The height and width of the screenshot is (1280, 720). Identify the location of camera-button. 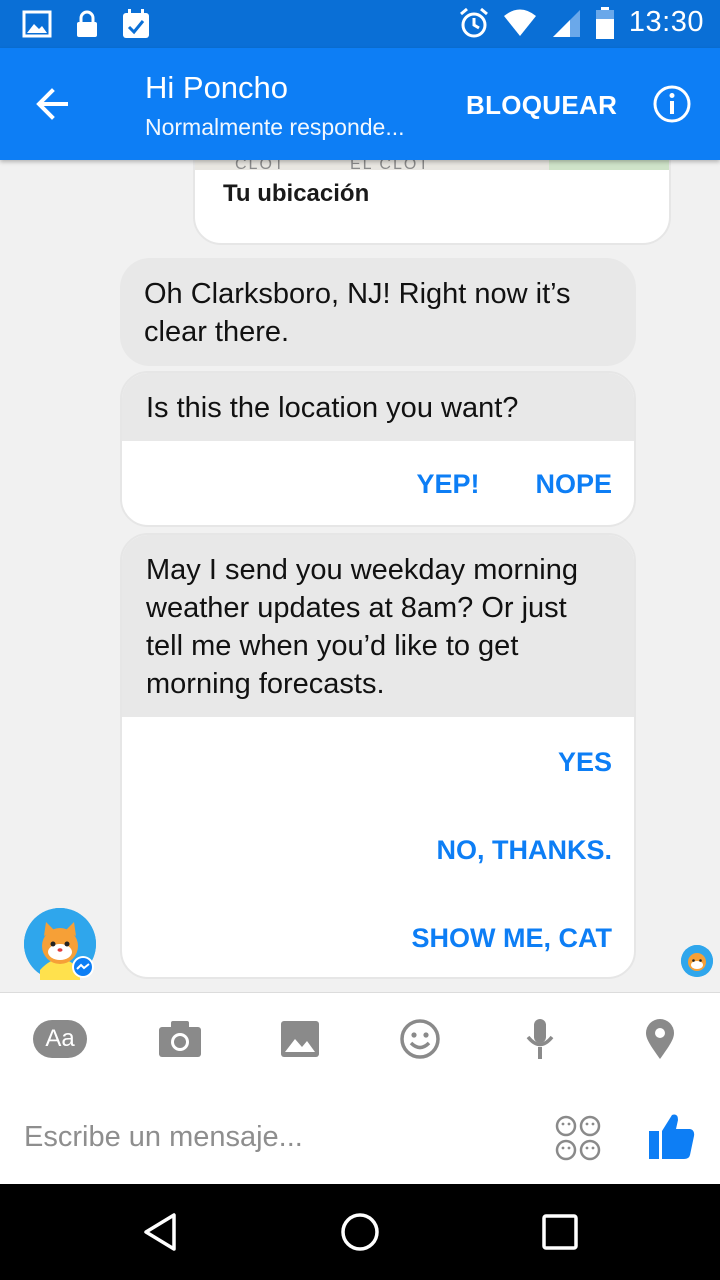
(180, 1039).